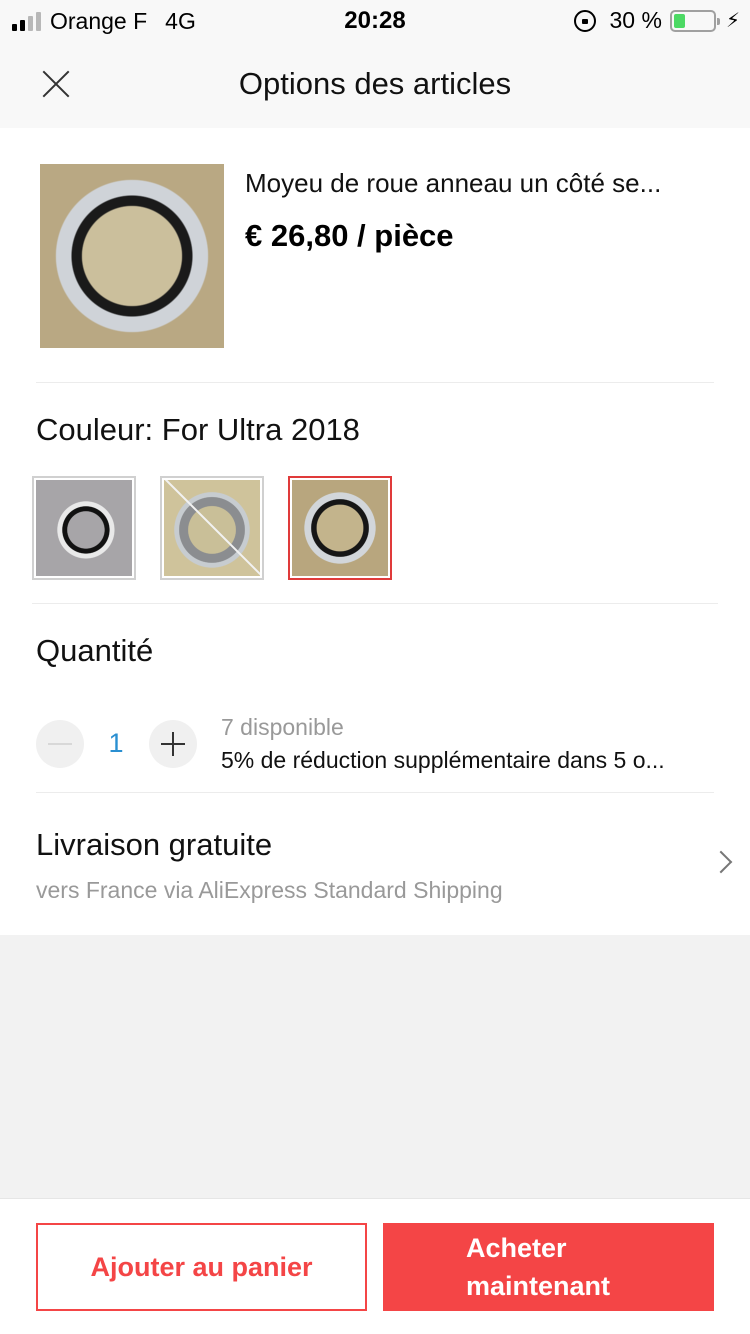 Image resolution: width=750 pixels, height=1334 pixels. I want to click on color-option-2-unavailable, so click(212, 528).